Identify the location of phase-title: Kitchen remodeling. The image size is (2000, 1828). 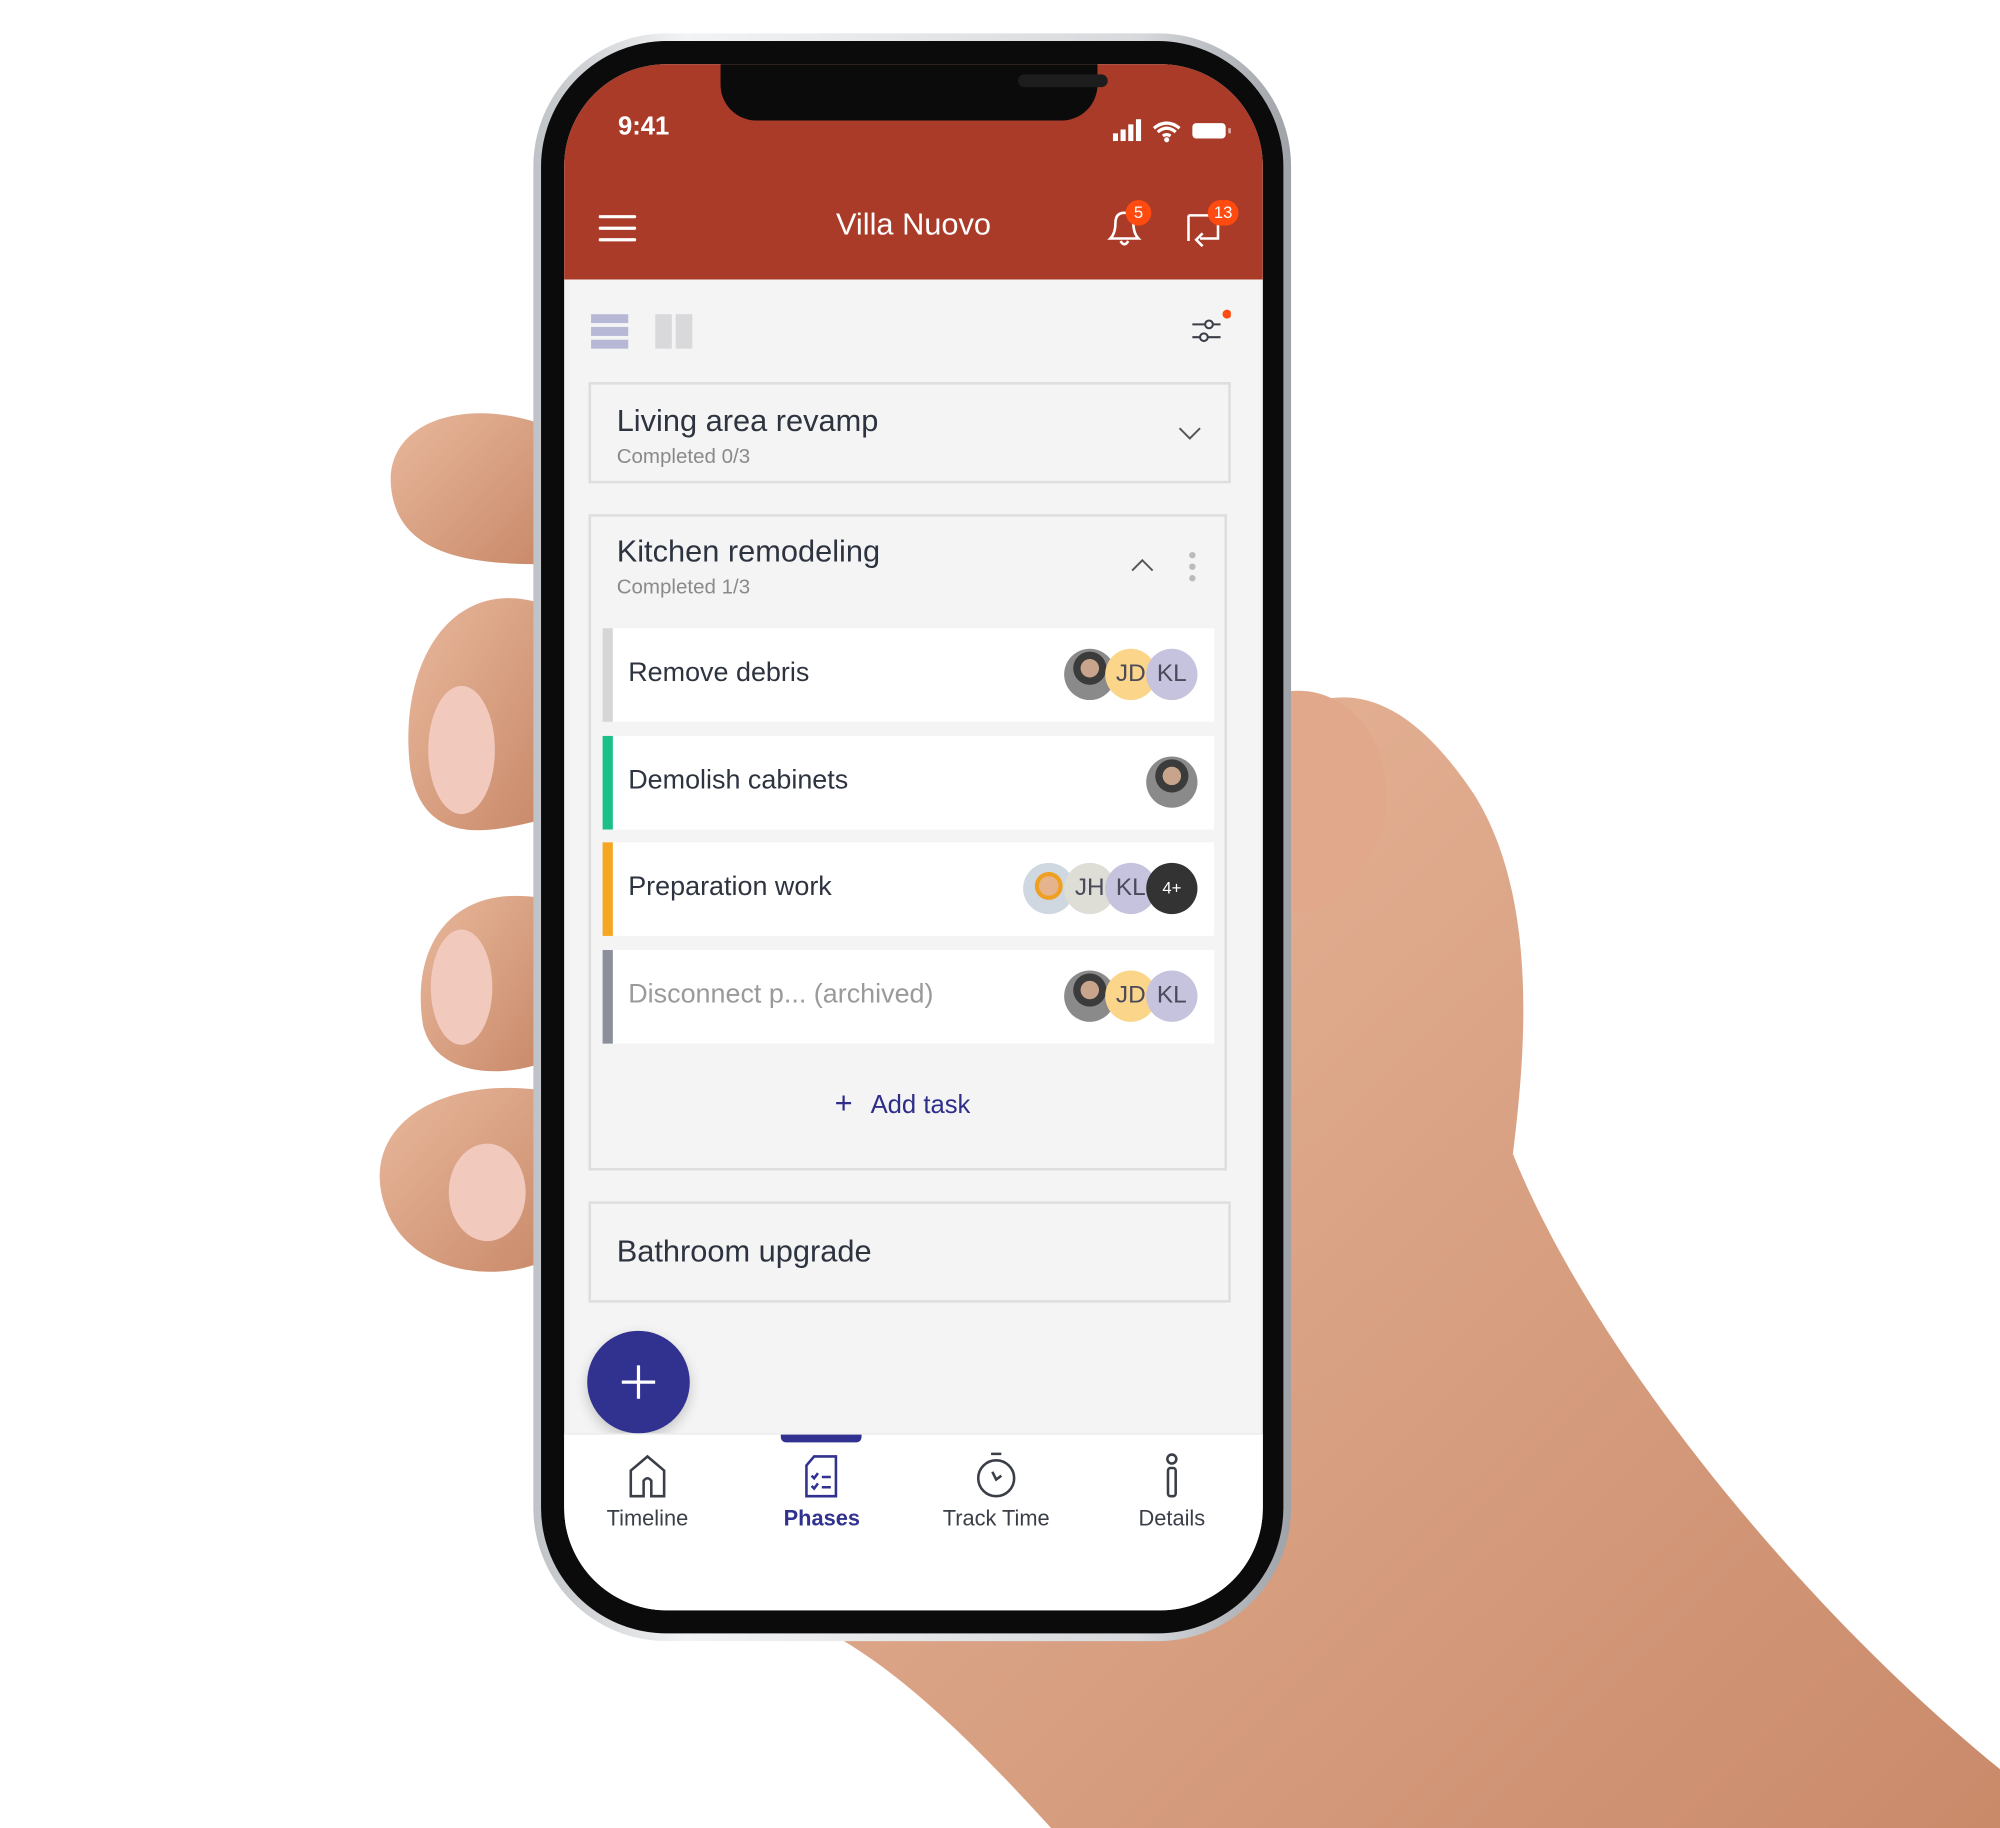
(748, 552).